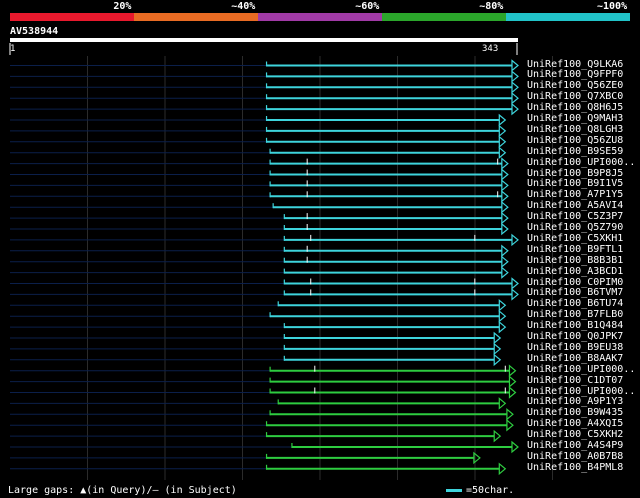 The height and width of the screenshot is (498, 640). I want to click on hit-label: UniRef100_B9FTL1, so click(575, 249).